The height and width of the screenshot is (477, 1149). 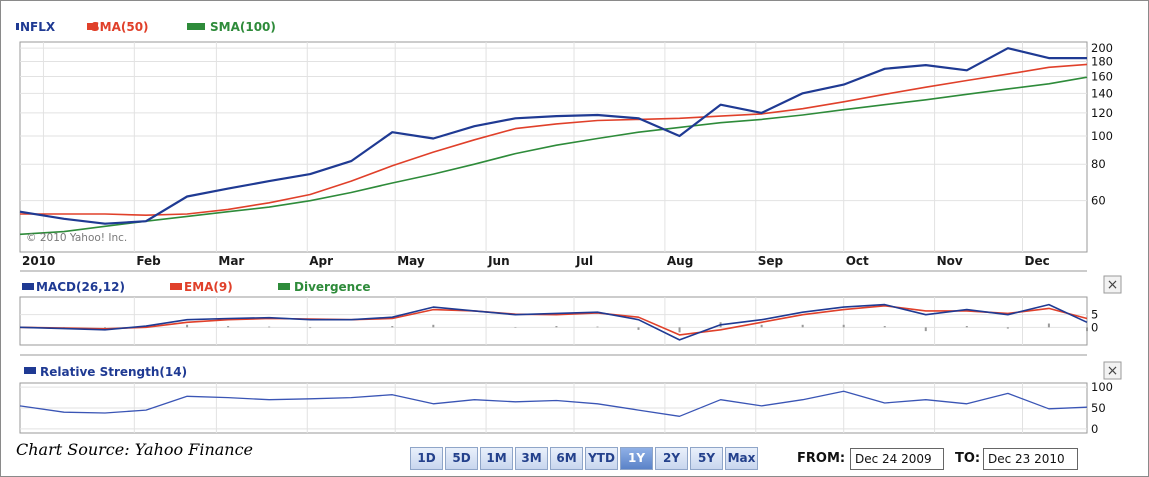 What do you see at coordinates (1102, 124) in the screenshot?
I see `price-axis: 200180160 140 120 100 80 60` at bounding box center [1102, 124].